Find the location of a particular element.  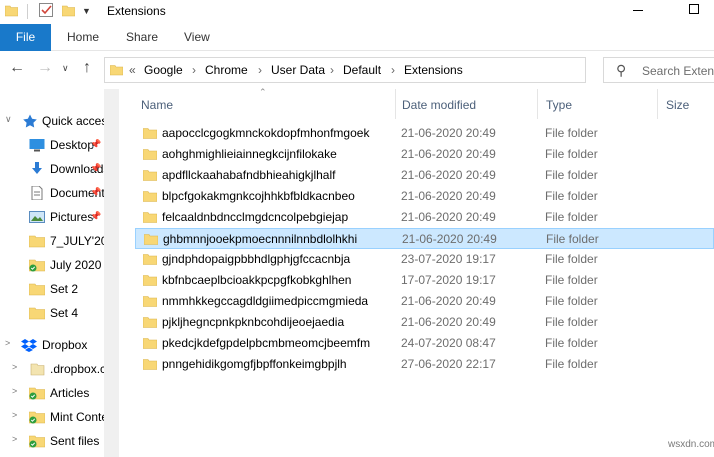

tab-share: Share is located at coordinates (142, 37).